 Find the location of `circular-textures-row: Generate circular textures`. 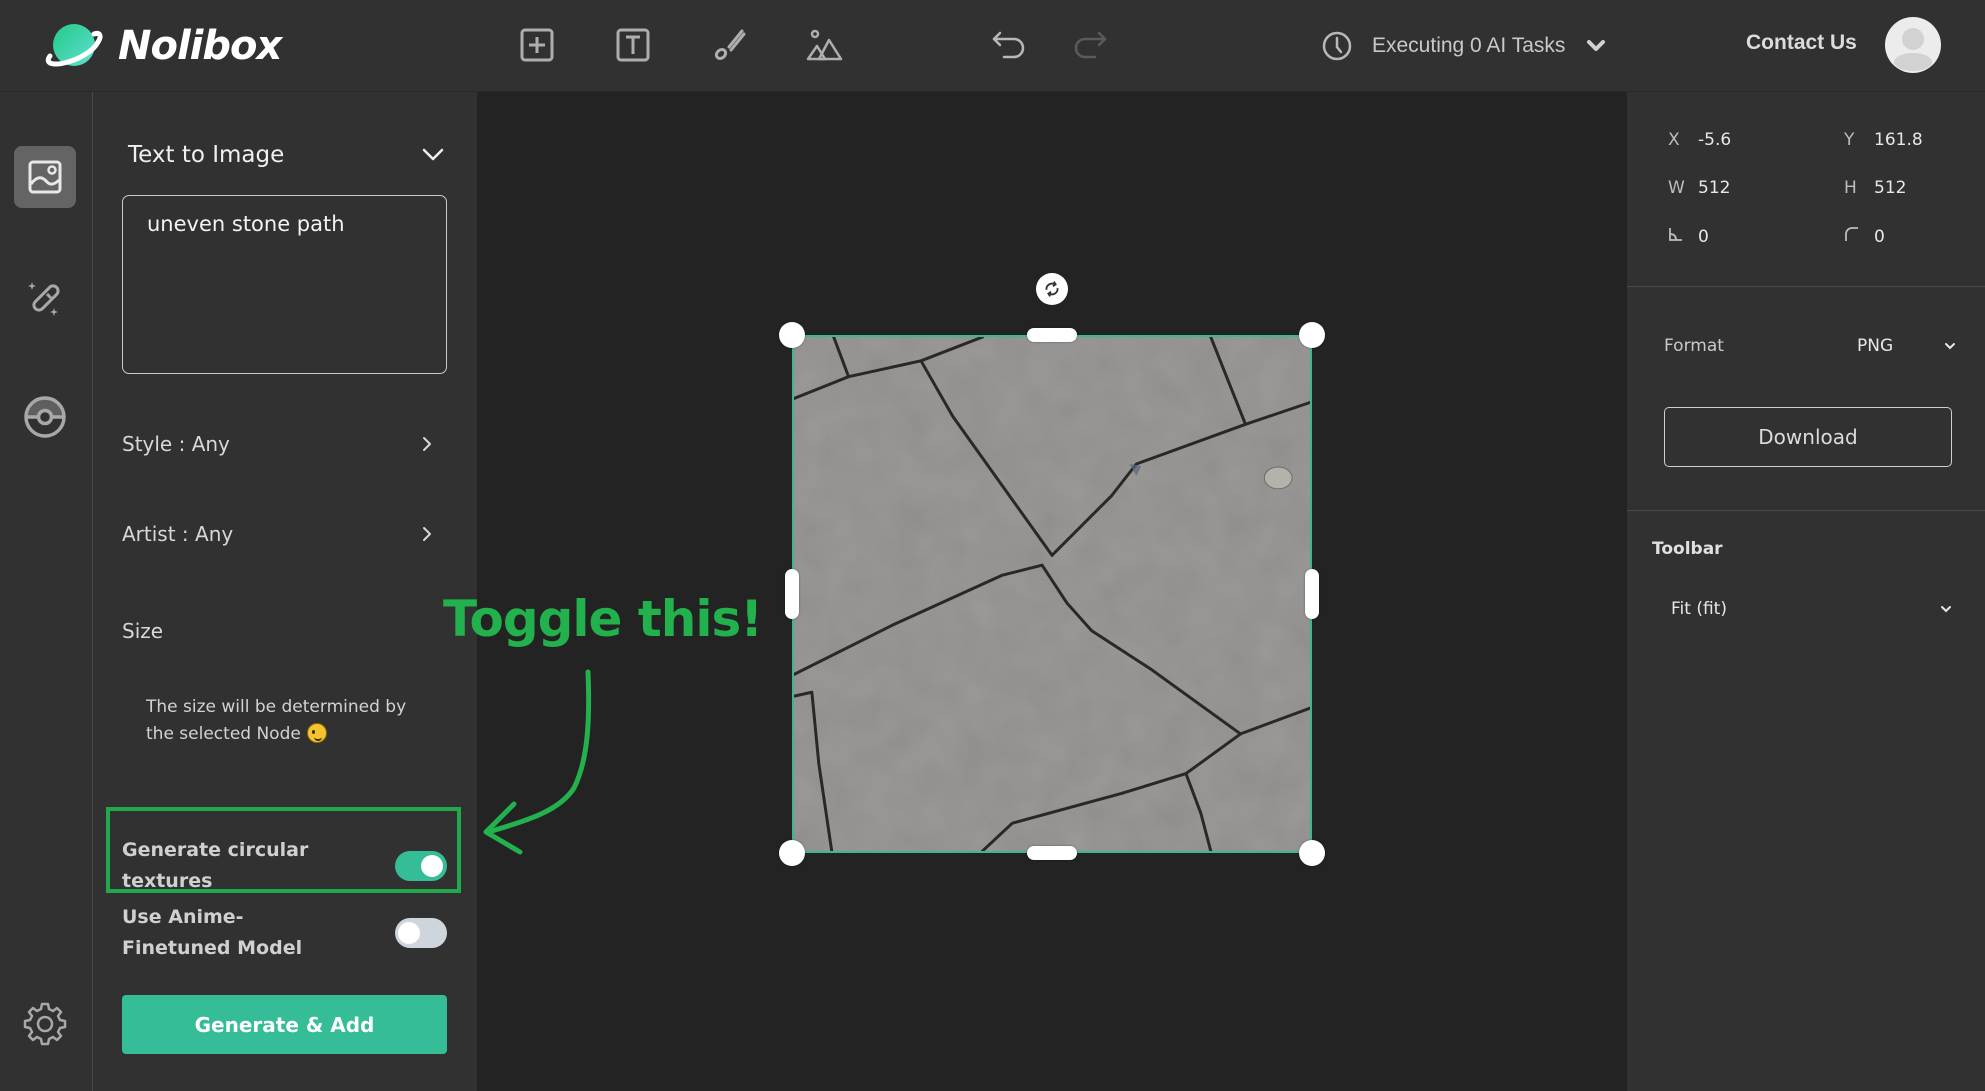

circular-textures-row: Generate circular textures is located at coordinates (284, 866).